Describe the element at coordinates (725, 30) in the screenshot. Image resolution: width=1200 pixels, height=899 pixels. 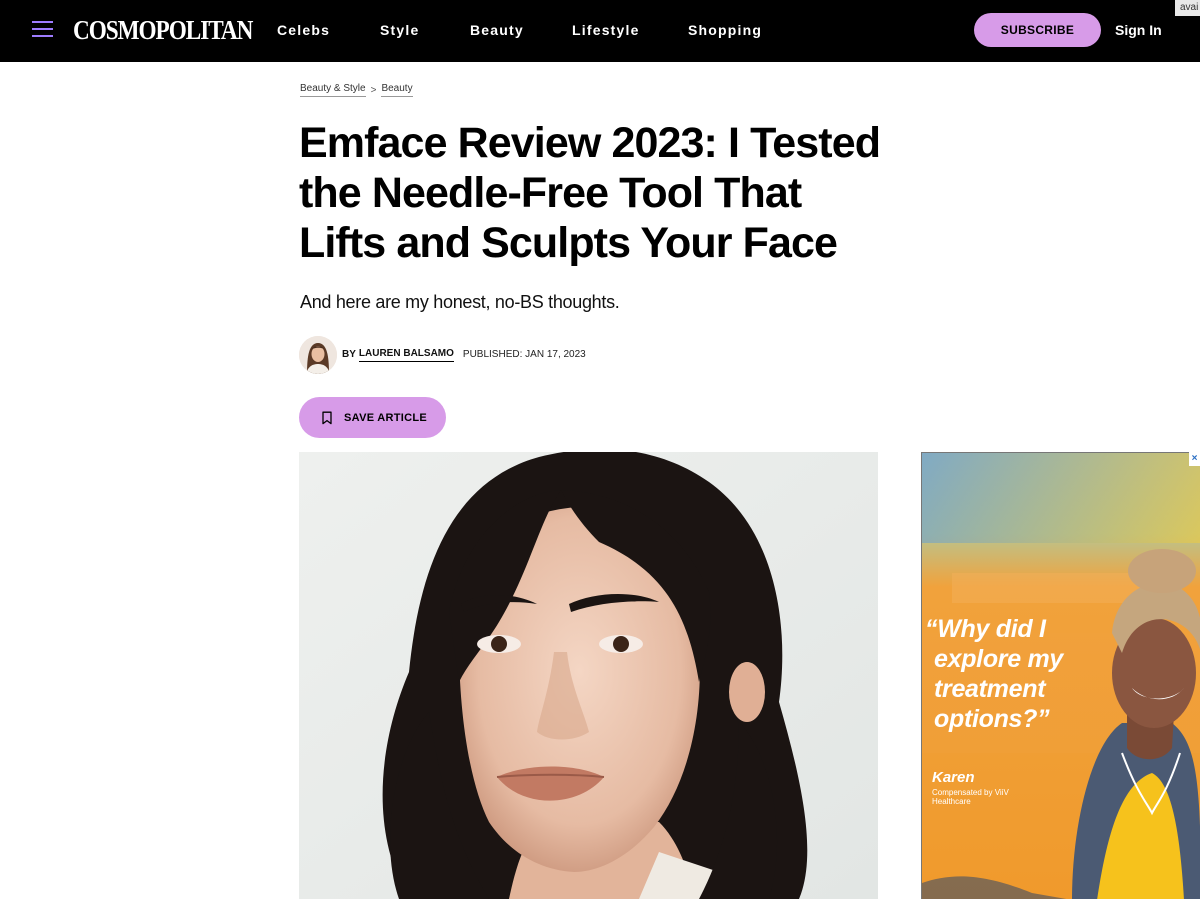
I see `nav-shopping: Shopping` at that location.